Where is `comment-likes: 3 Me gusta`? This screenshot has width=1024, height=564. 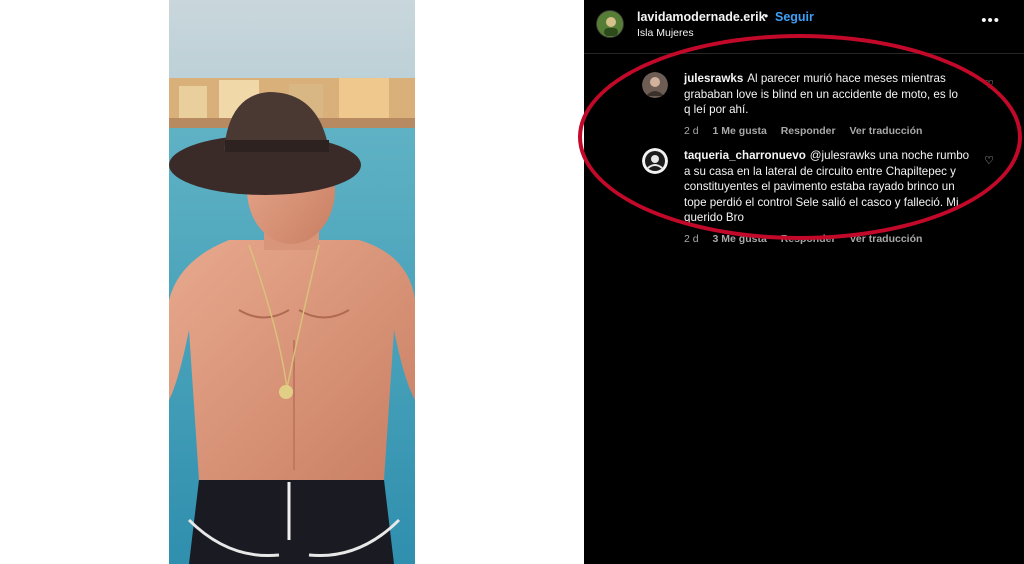 comment-likes: 3 Me gusta is located at coordinates (740, 239).